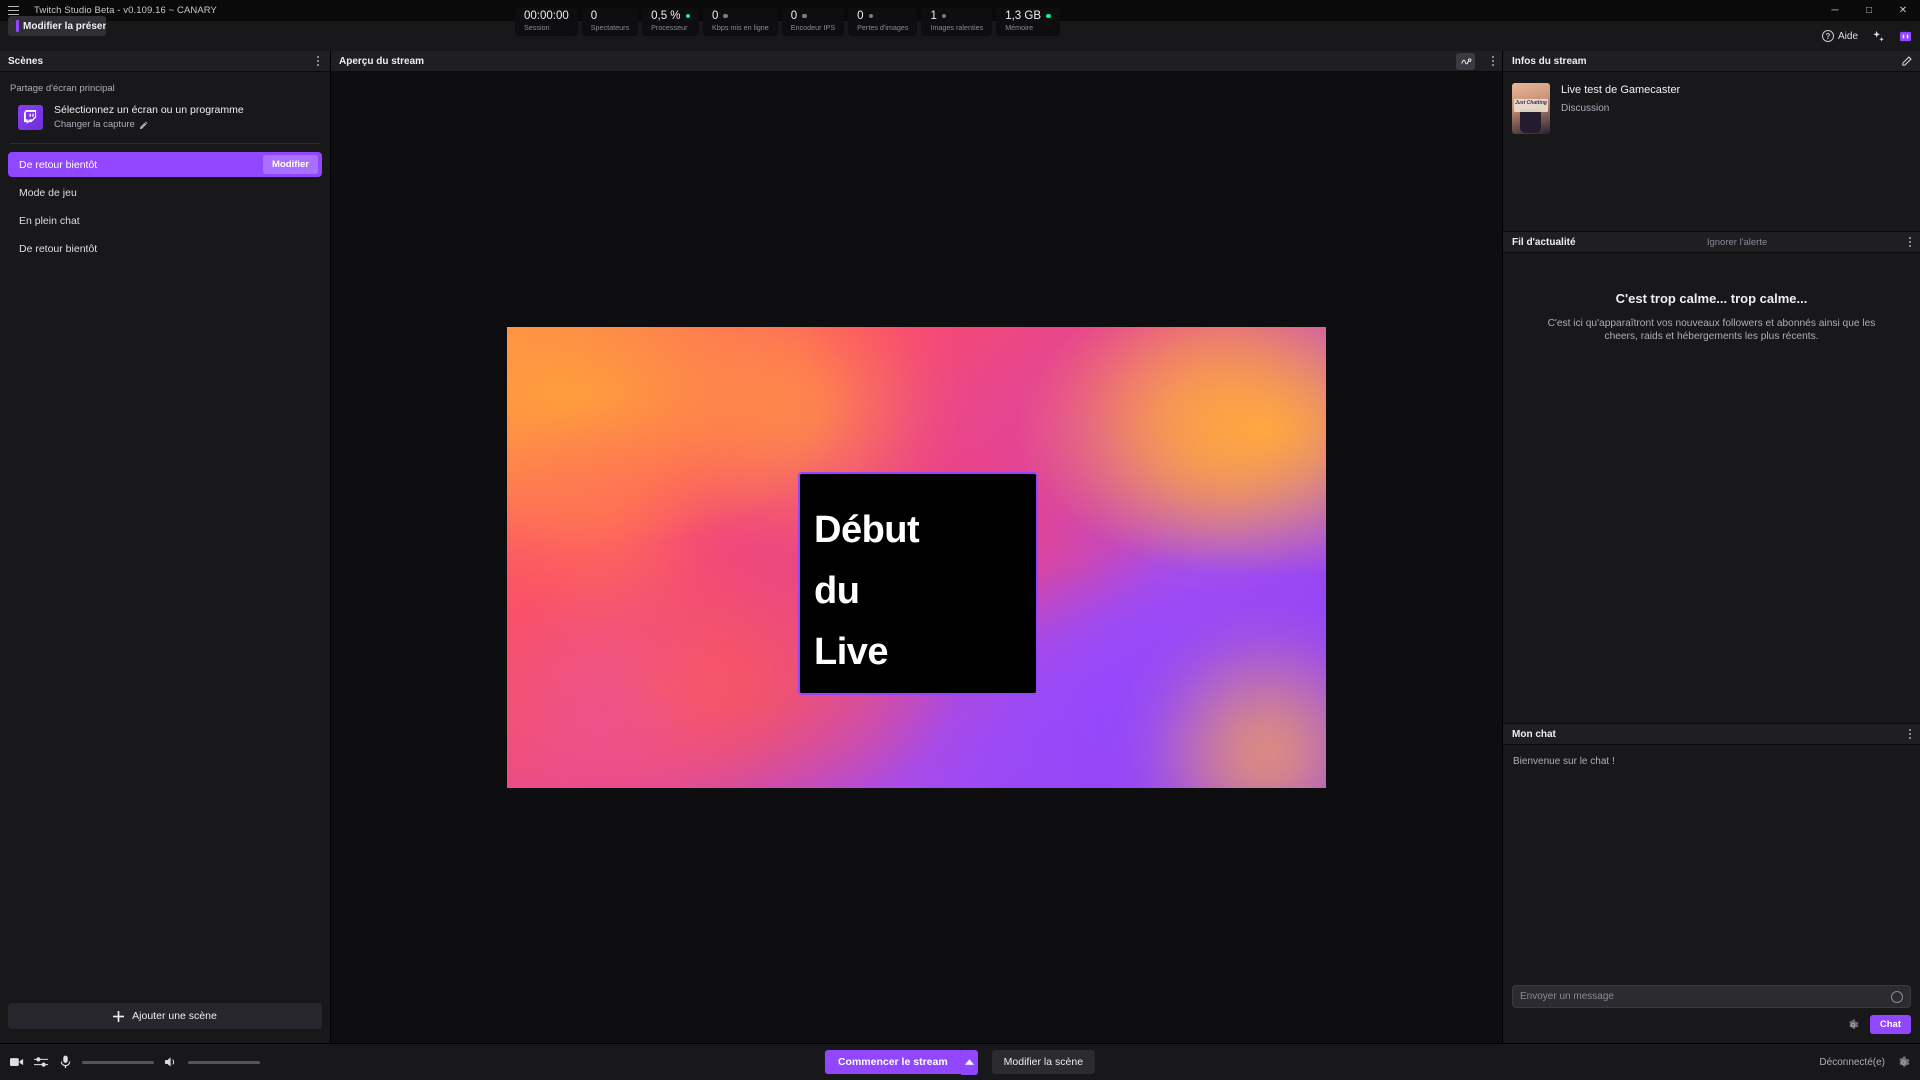  I want to click on activity-feed-title: Fil d'actualité, so click(1544, 242).